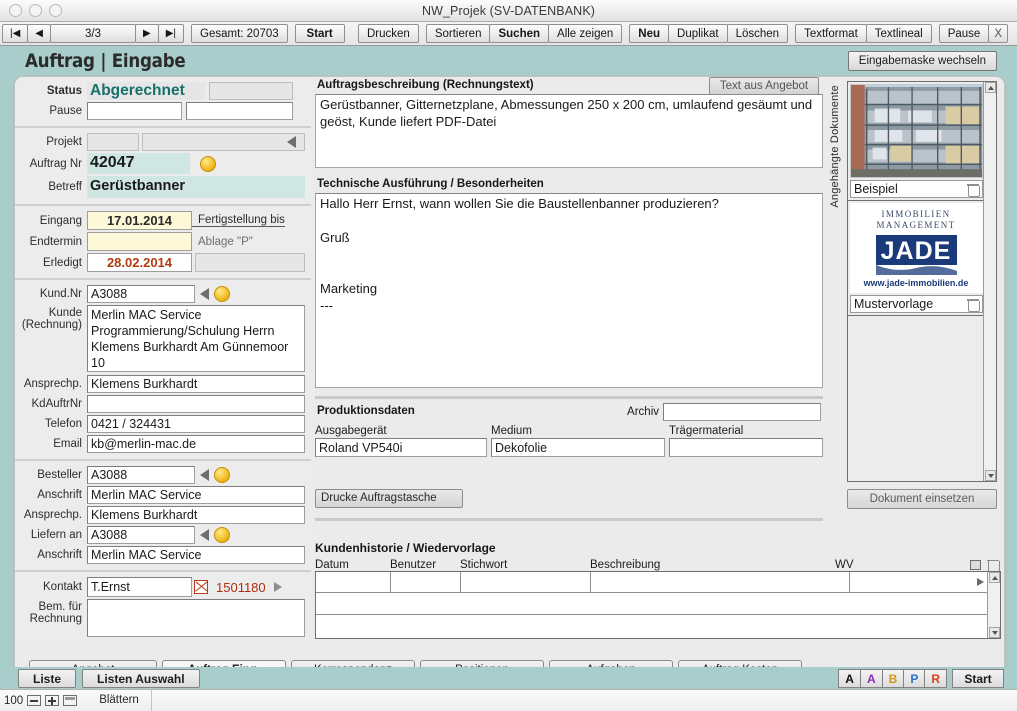 This screenshot has height=711, width=1017. What do you see at coordinates (139, 241) in the screenshot?
I see `endtermin-value` at bounding box center [139, 241].